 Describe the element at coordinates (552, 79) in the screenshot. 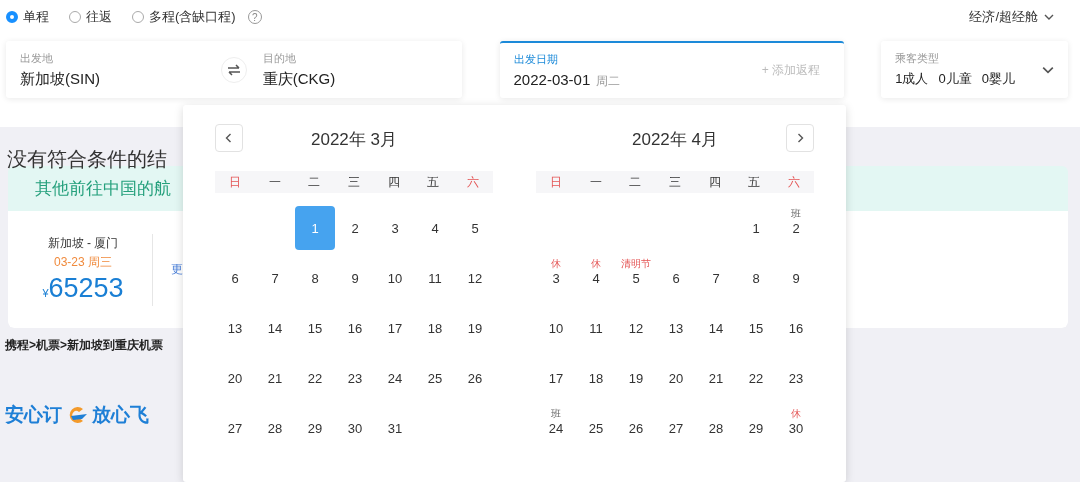

I see `field-value: 2022-03-01` at that location.